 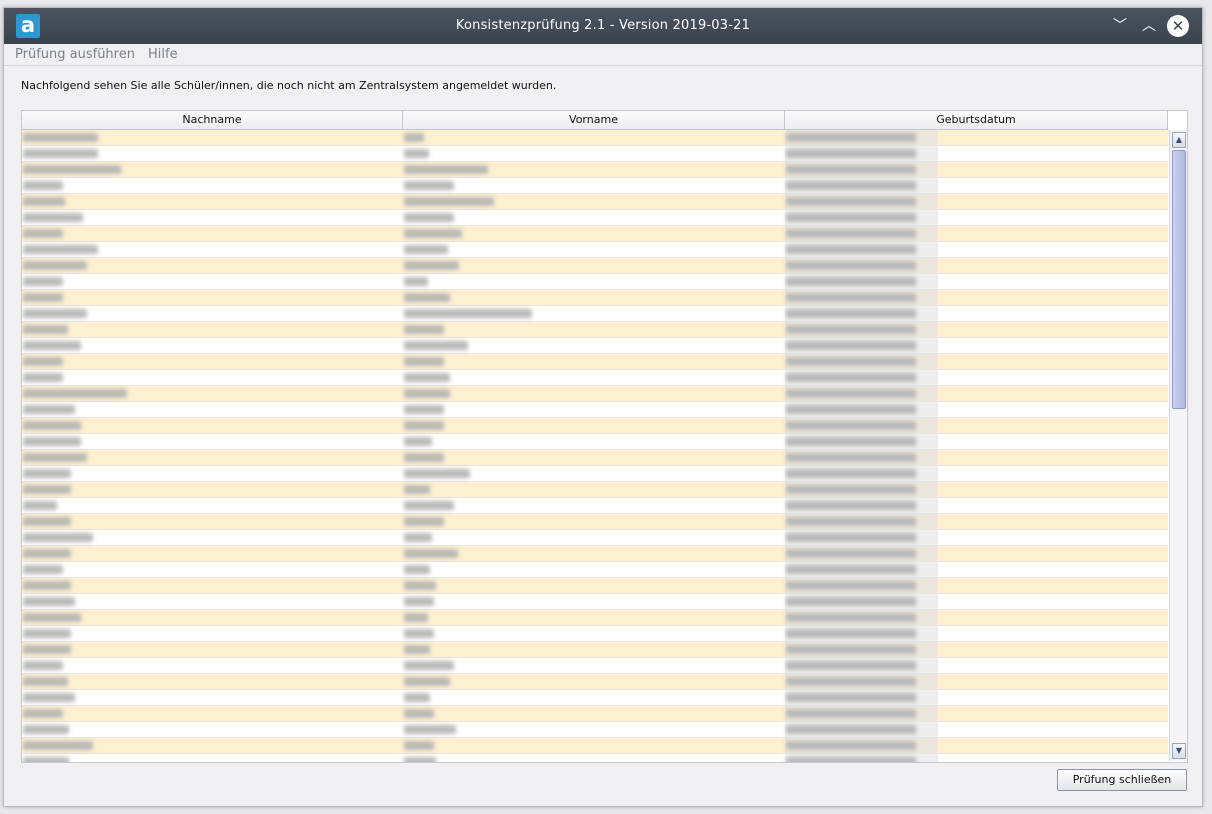 What do you see at coordinates (163, 54) in the screenshot?
I see `menu-hilfe: Hilfe` at bounding box center [163, 54].